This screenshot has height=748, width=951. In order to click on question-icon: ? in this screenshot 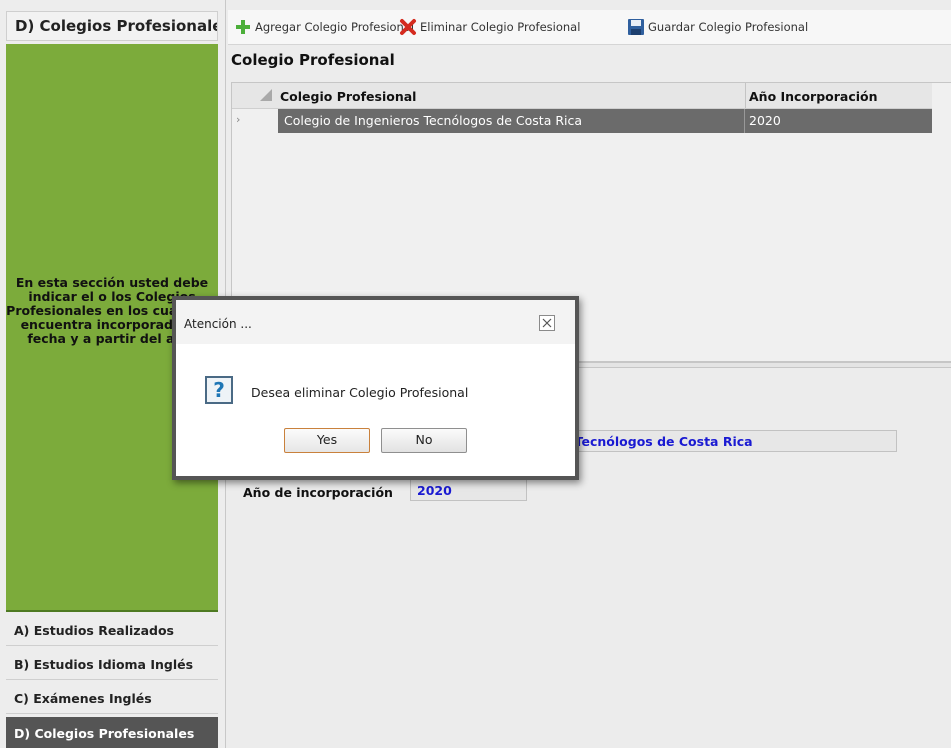, I will do `click(219, 390)`.